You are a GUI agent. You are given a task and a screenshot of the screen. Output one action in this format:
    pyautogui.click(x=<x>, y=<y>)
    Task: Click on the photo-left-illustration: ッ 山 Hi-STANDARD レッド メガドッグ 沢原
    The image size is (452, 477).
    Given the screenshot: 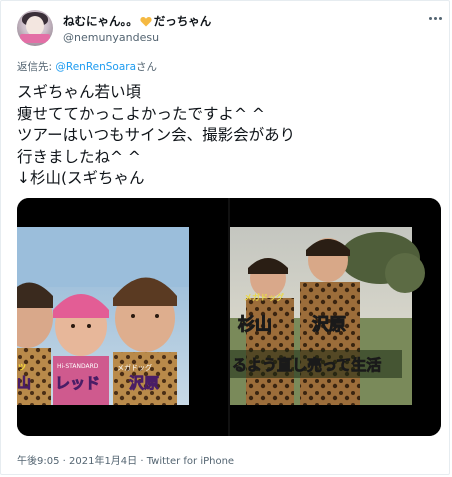 What is the action you would take?
    pyautogui.click(x=103, y=316)
    